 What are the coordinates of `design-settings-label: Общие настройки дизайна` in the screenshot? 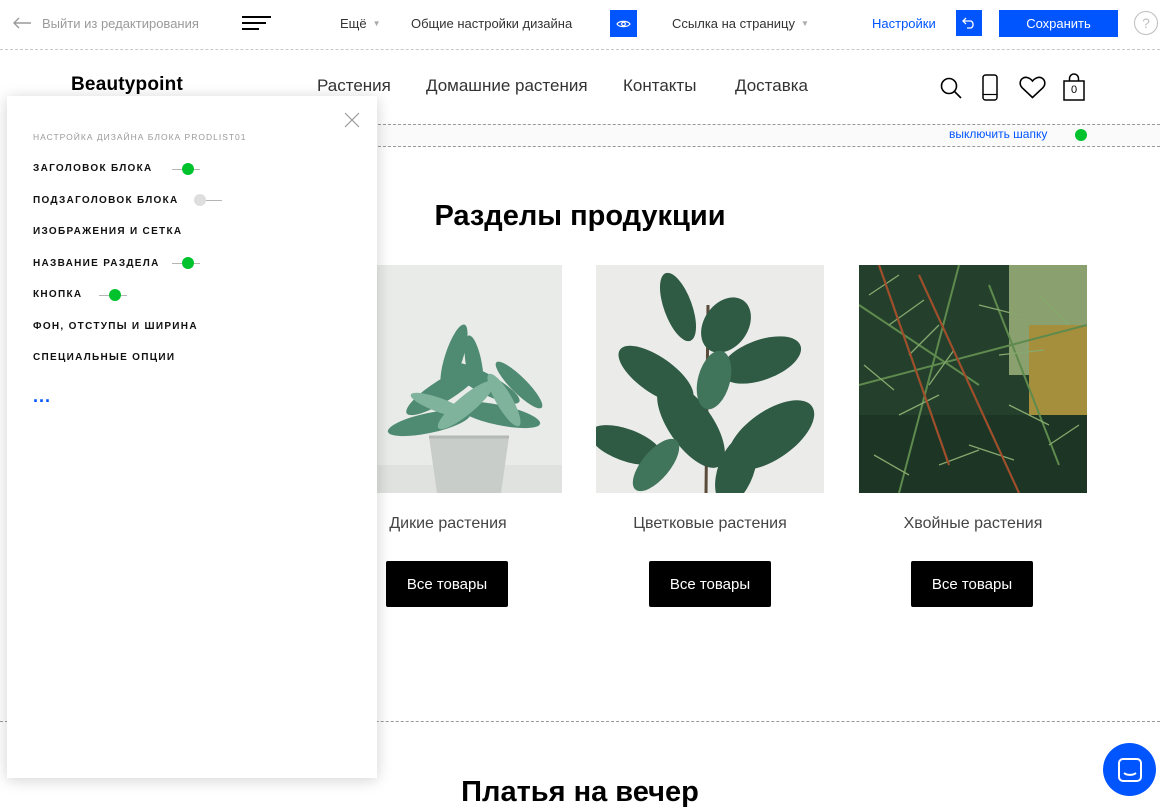 It's located at (492, 23).